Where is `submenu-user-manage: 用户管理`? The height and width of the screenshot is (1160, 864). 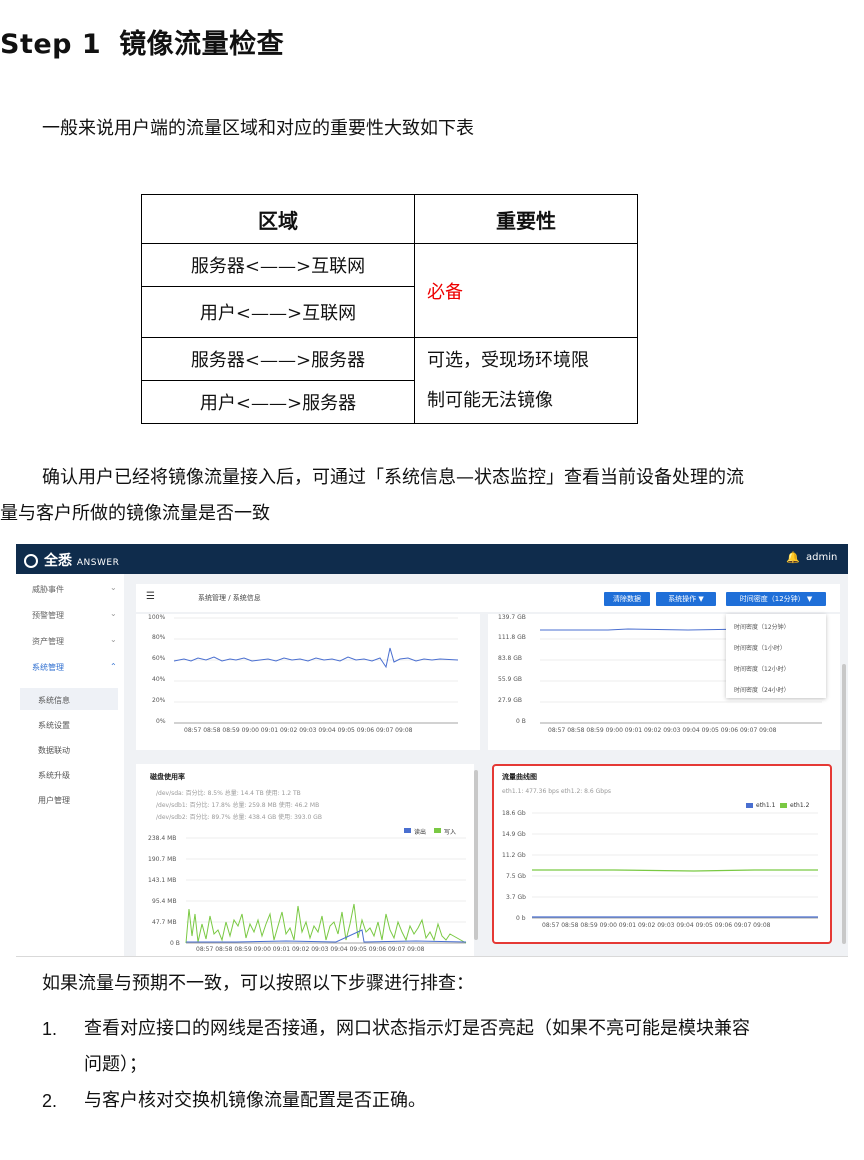
submenu-user-manage: 用户管理 is located at coordinates (54, 800).